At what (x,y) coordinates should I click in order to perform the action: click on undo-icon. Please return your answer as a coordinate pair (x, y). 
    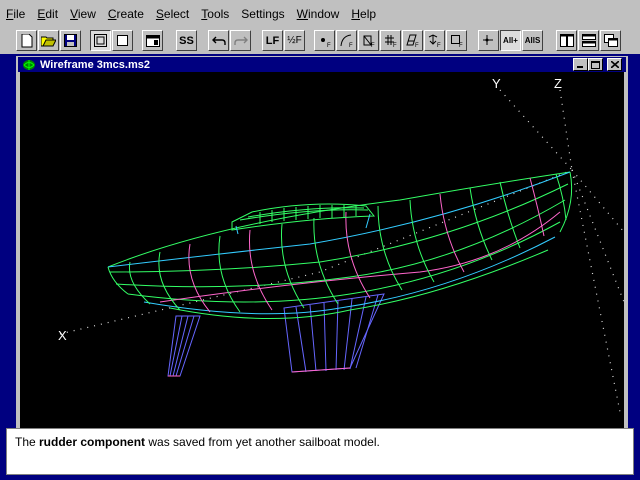
    Looking at the image, I should click on (218, 40).